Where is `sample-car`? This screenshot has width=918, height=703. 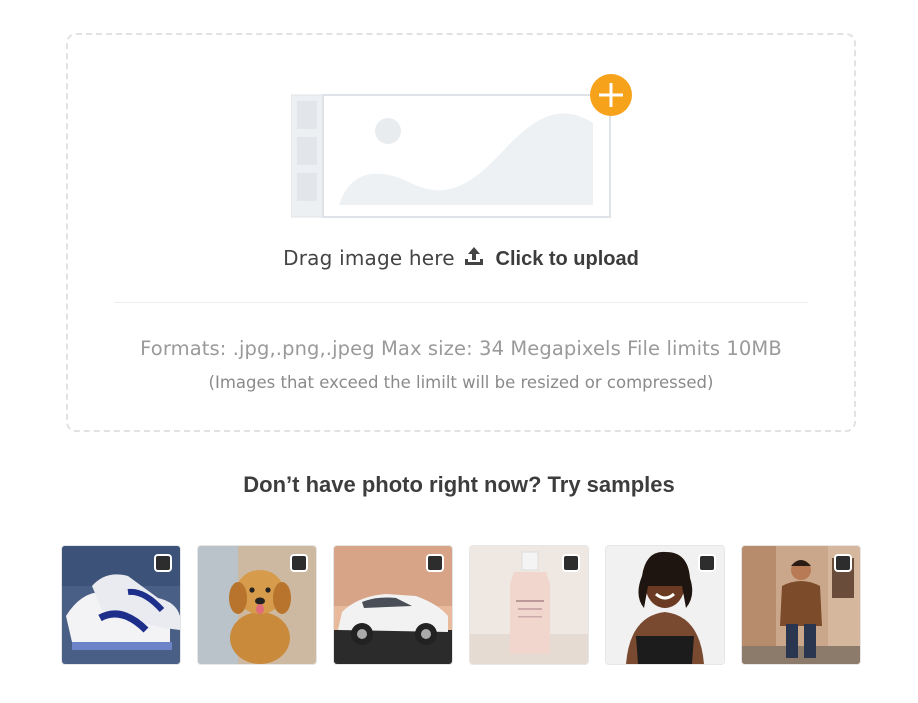
sample-car is located at coordinates (393, 605).